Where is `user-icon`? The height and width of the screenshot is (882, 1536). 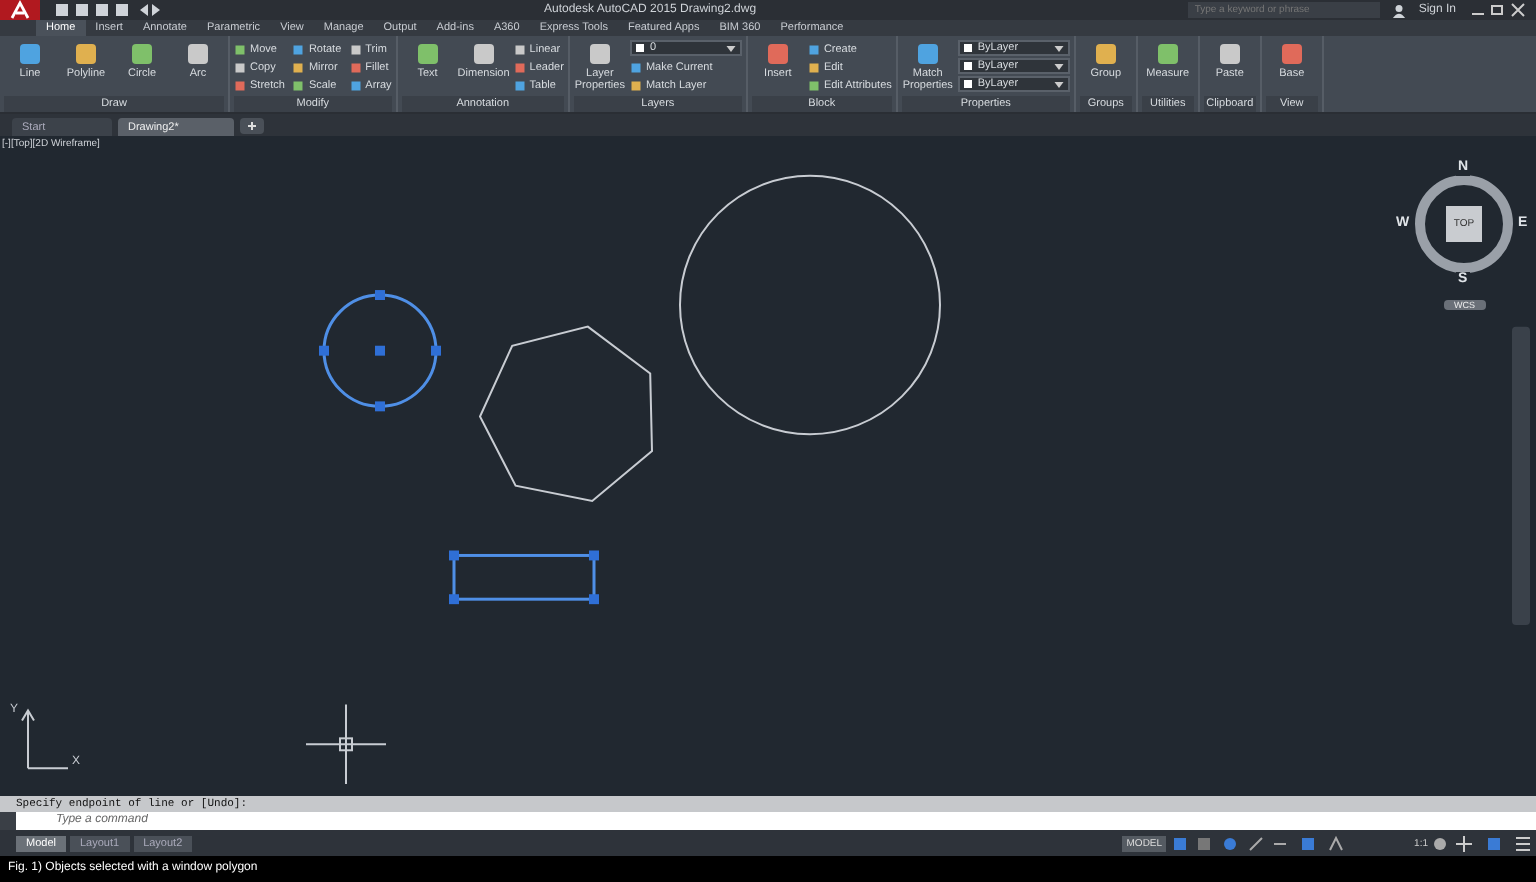
user-icon is located at coordinates (1399, 10).